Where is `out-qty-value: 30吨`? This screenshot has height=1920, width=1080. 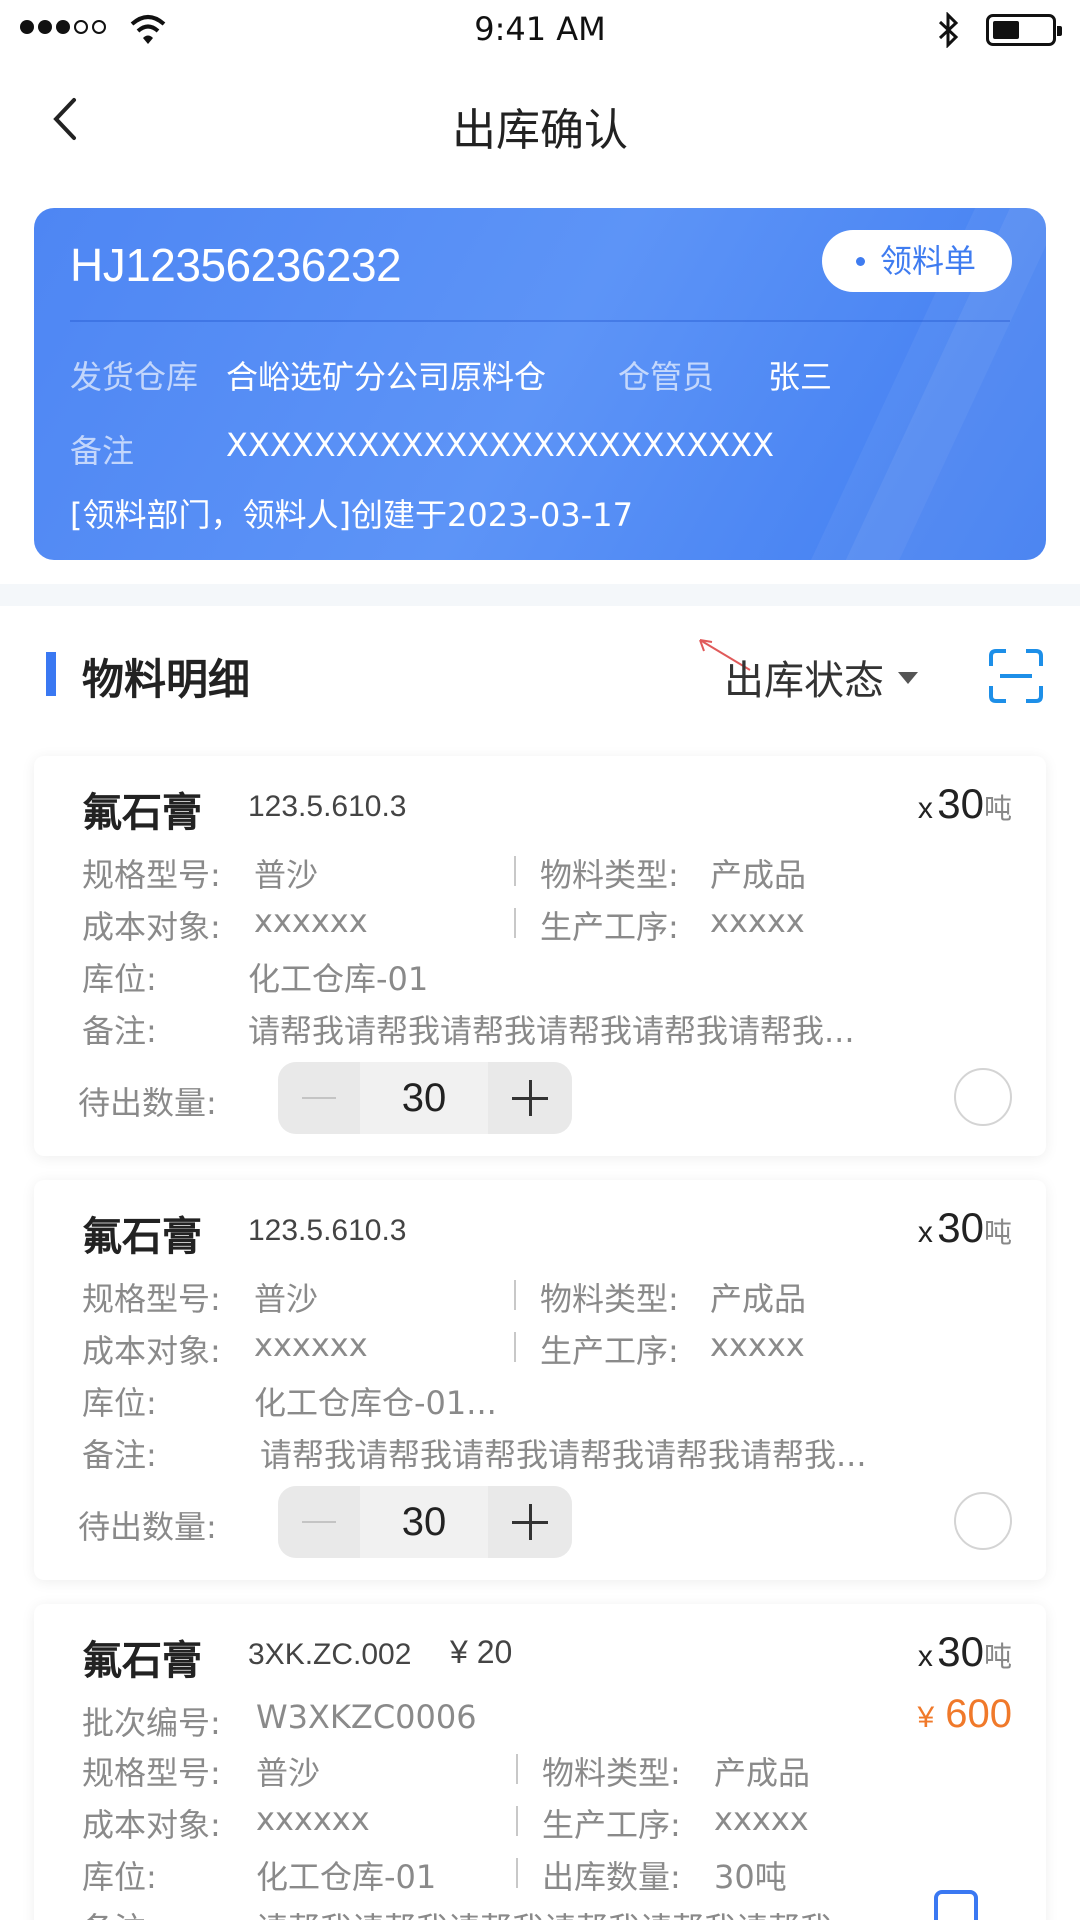 out-qty-value: 30吨 is located at coordinates (750, 1877).